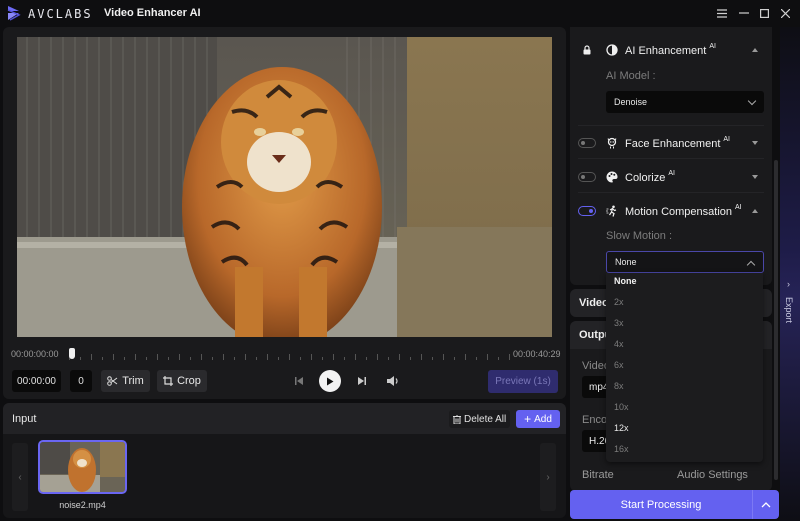  Describe the element at coordinates (683, 211) in the screenshot. I see `motion-compensation-label: Motion Compensation AI` at that location.